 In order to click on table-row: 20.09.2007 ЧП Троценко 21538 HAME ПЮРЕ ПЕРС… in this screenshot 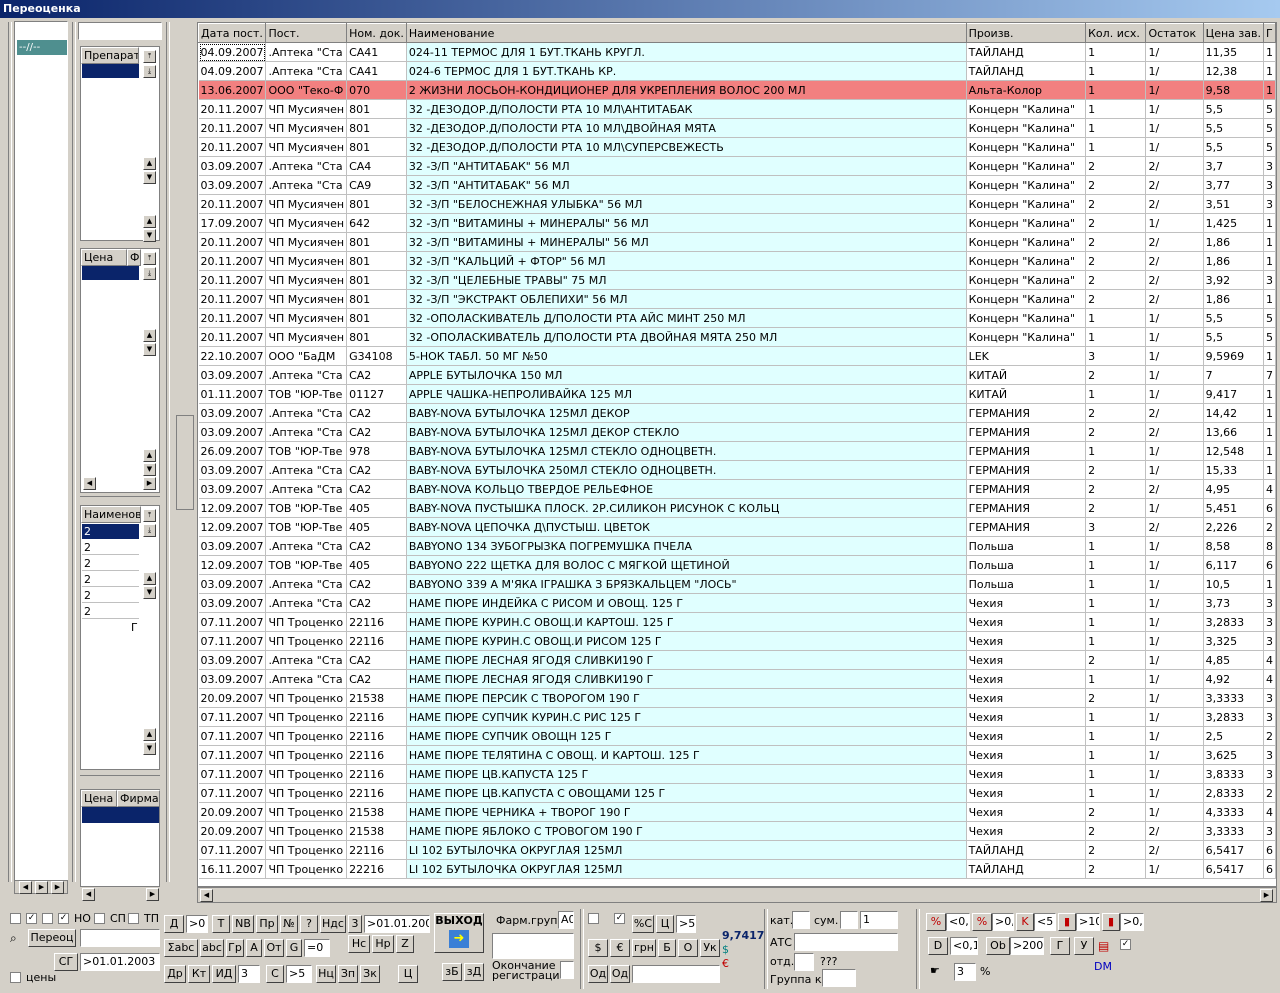, I will do `click(737, 698)`.